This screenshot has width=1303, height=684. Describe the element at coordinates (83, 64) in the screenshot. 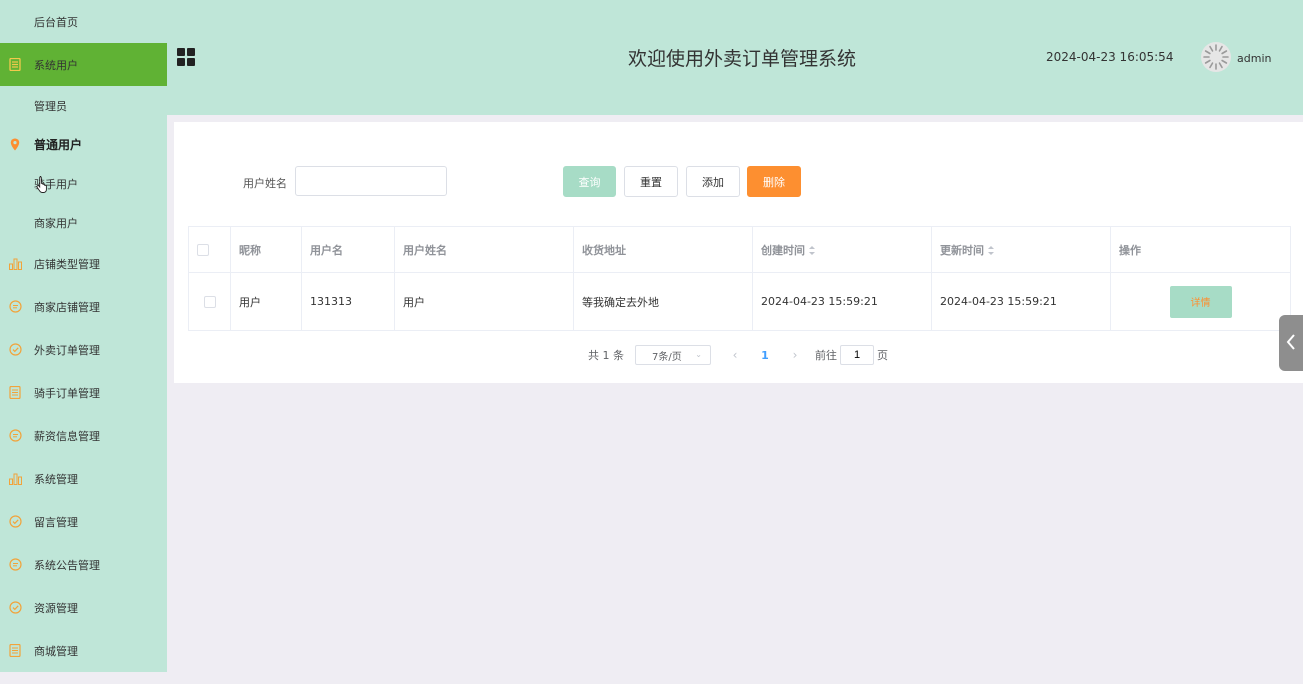

I see `sidebar-item-system-users: 系统用户` at that location.